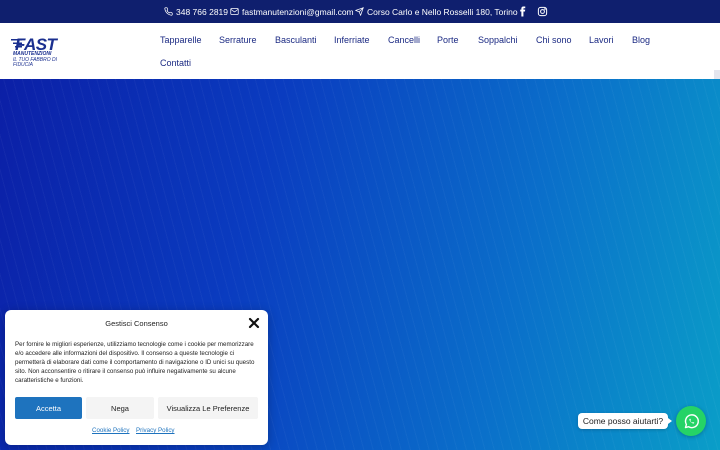  What do you see at coordinates (542, 11) in the screenshot?
I see `instagram-icon` at bounding box center [542, 11].